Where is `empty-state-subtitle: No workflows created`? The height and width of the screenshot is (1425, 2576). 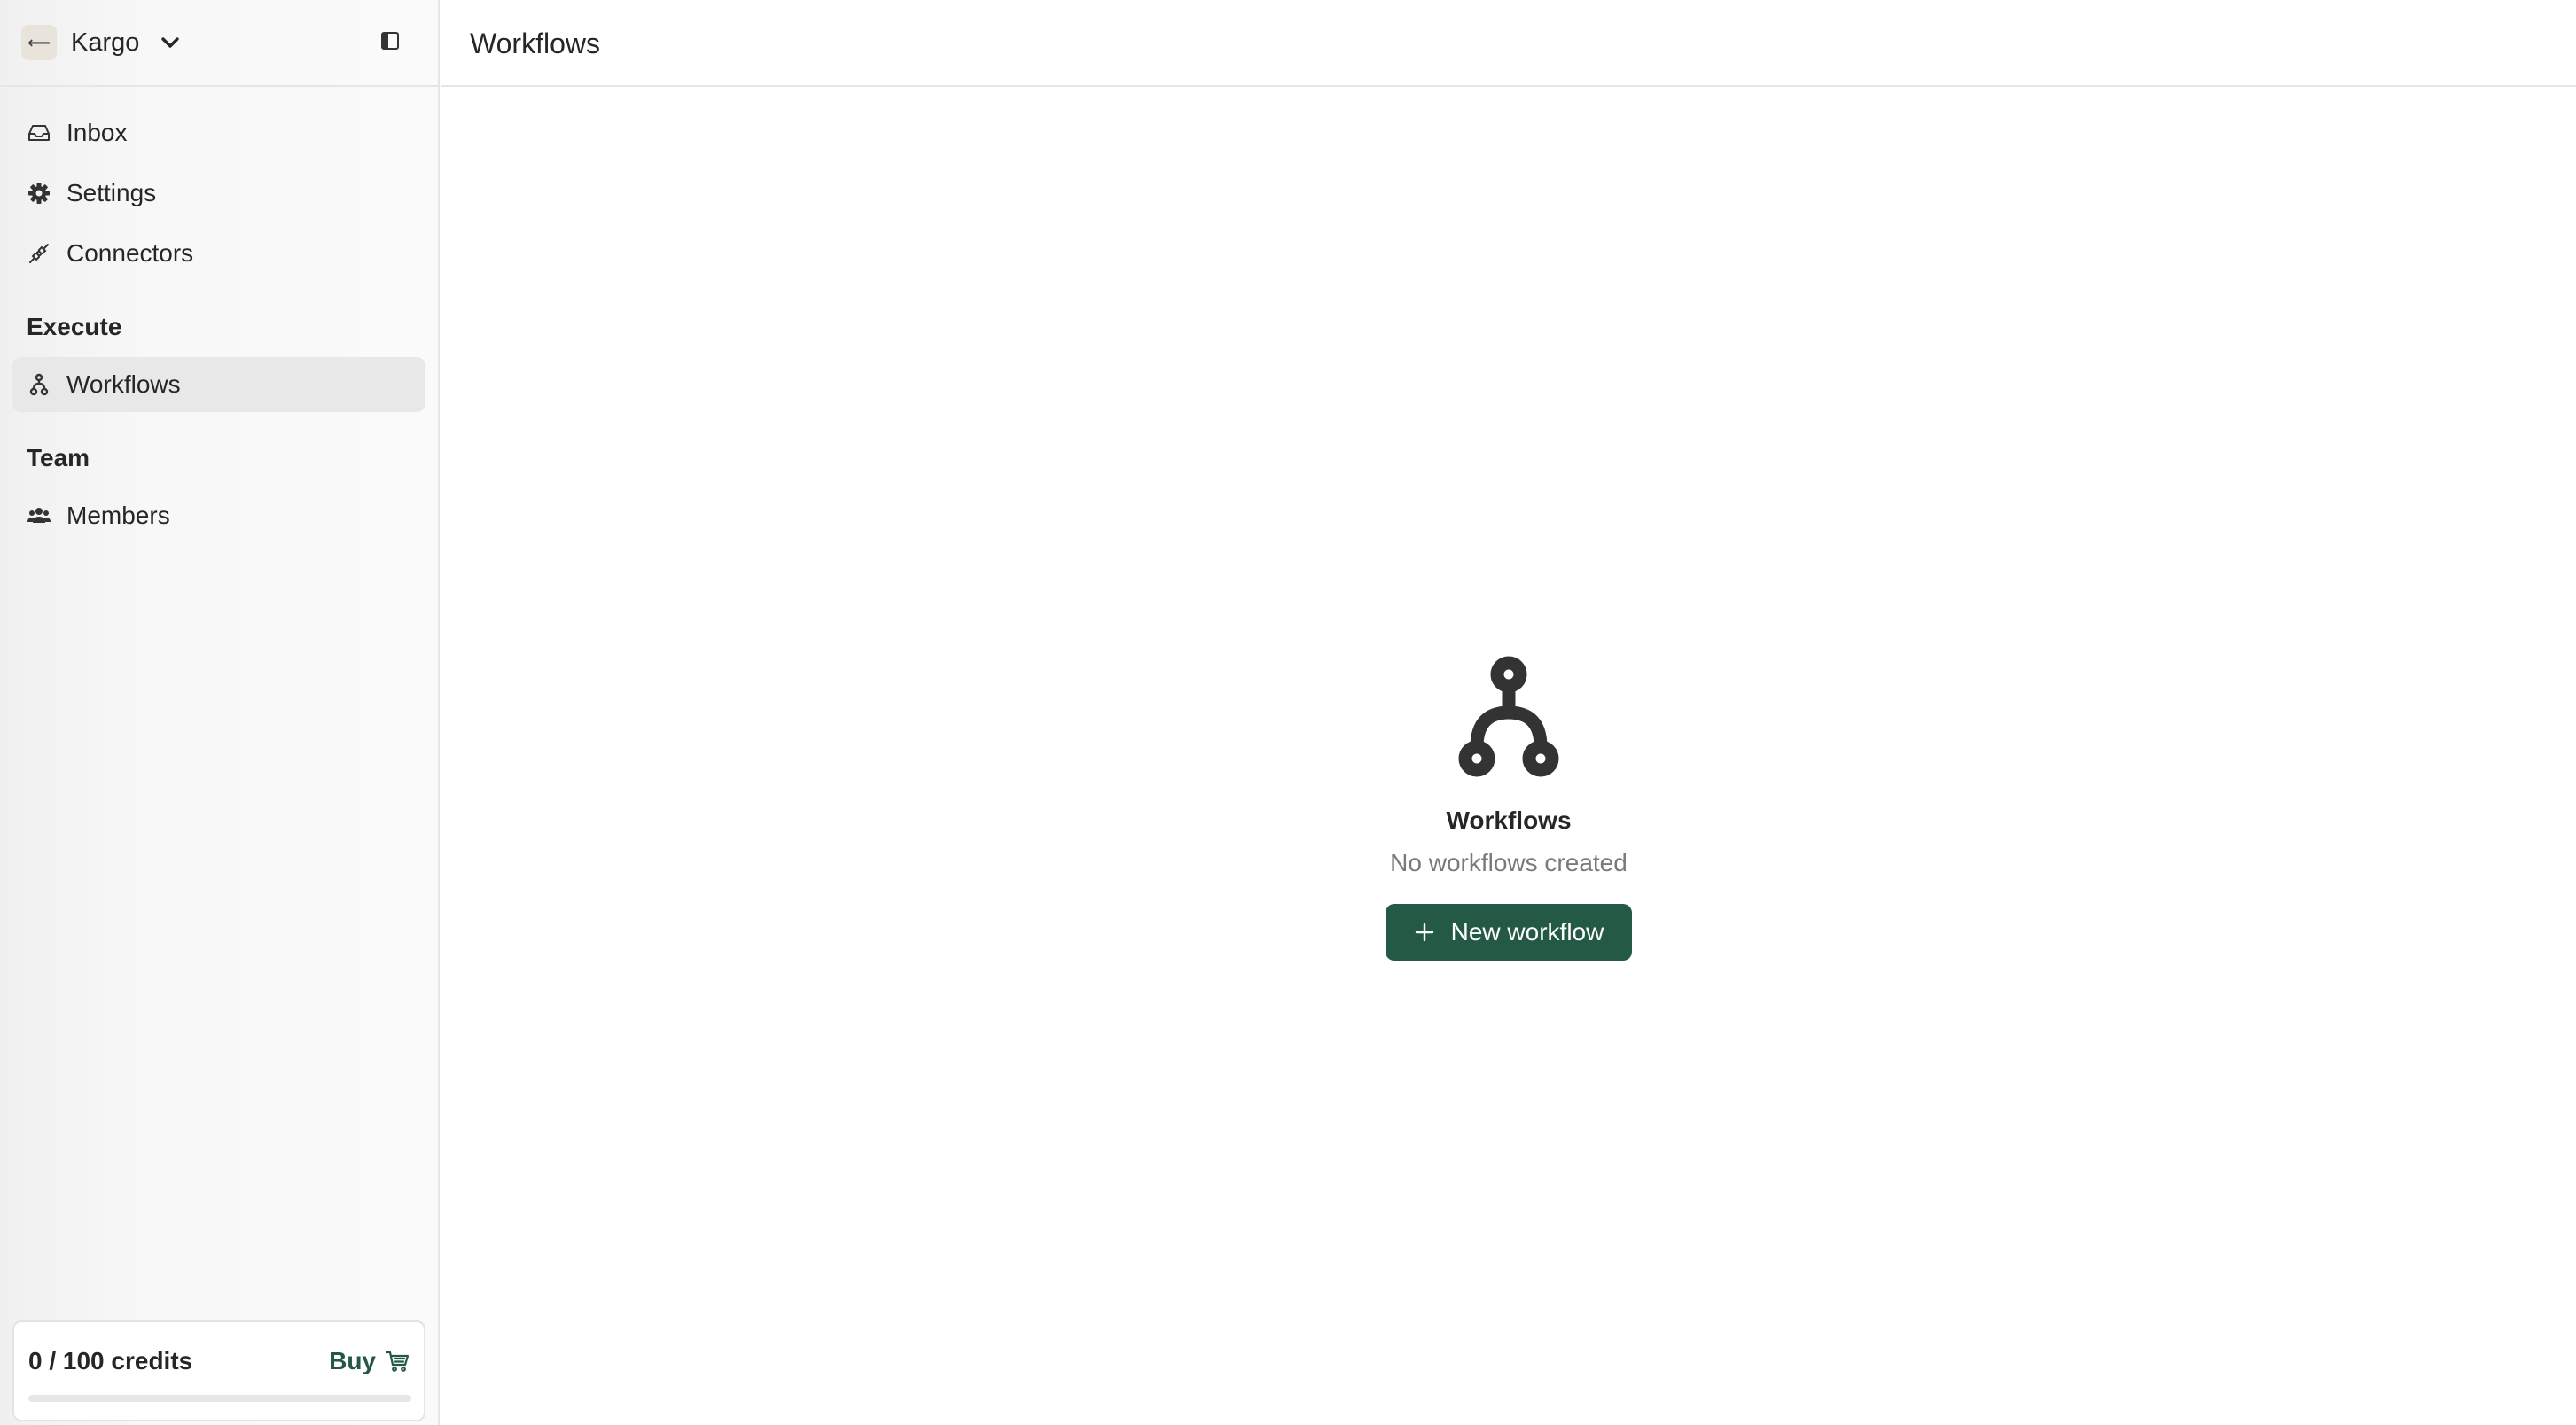 empty-state-subtitle: No workflows created is located at coordinates (1509, 862).